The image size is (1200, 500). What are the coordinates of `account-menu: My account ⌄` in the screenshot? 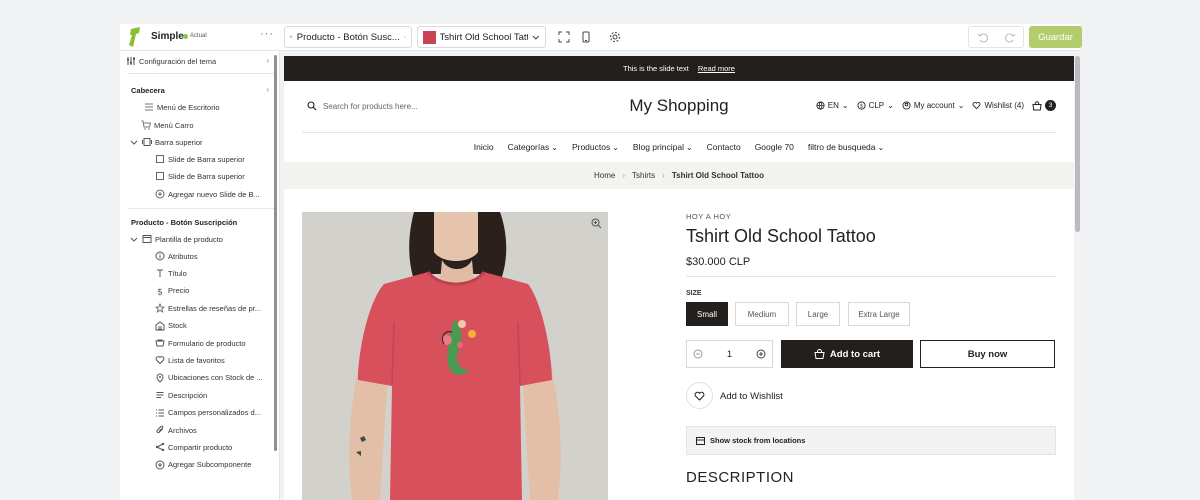 It's located at (933, 105).